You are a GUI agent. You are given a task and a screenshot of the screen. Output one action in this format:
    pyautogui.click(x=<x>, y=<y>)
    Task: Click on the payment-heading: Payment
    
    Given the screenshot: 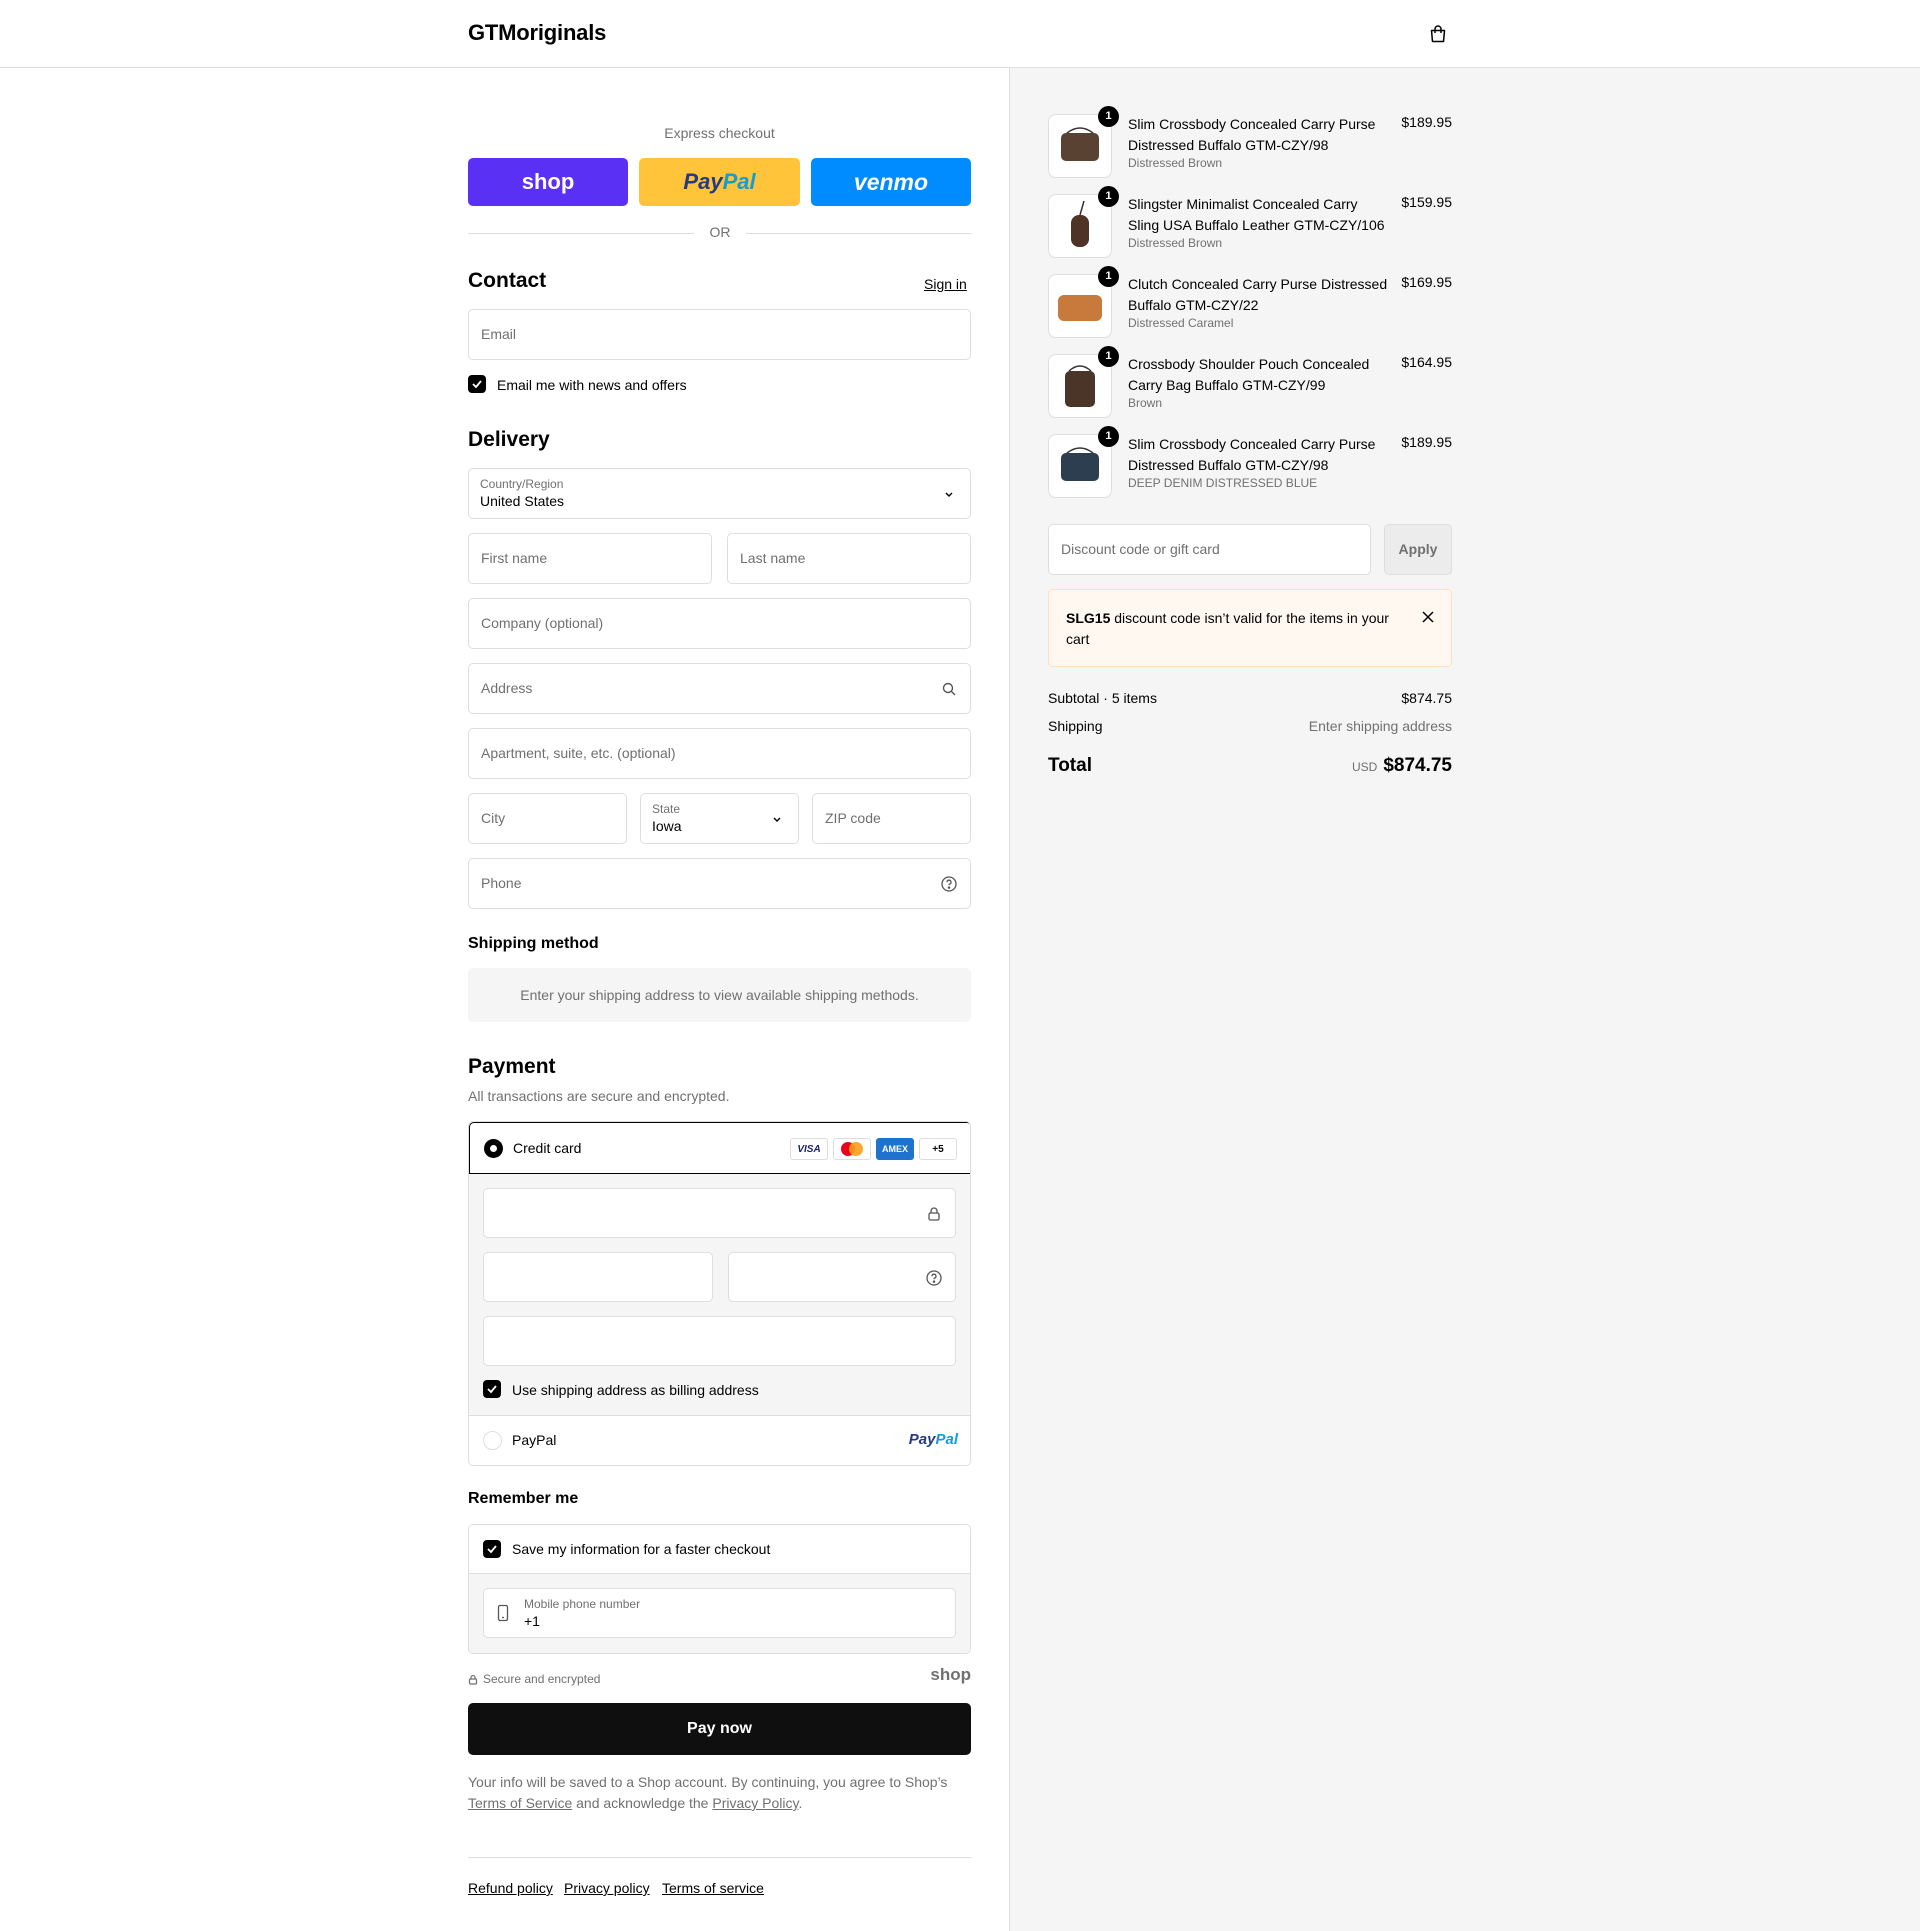 What is the action you would take?
    pyautogui.click(x=512, y=1066)
    